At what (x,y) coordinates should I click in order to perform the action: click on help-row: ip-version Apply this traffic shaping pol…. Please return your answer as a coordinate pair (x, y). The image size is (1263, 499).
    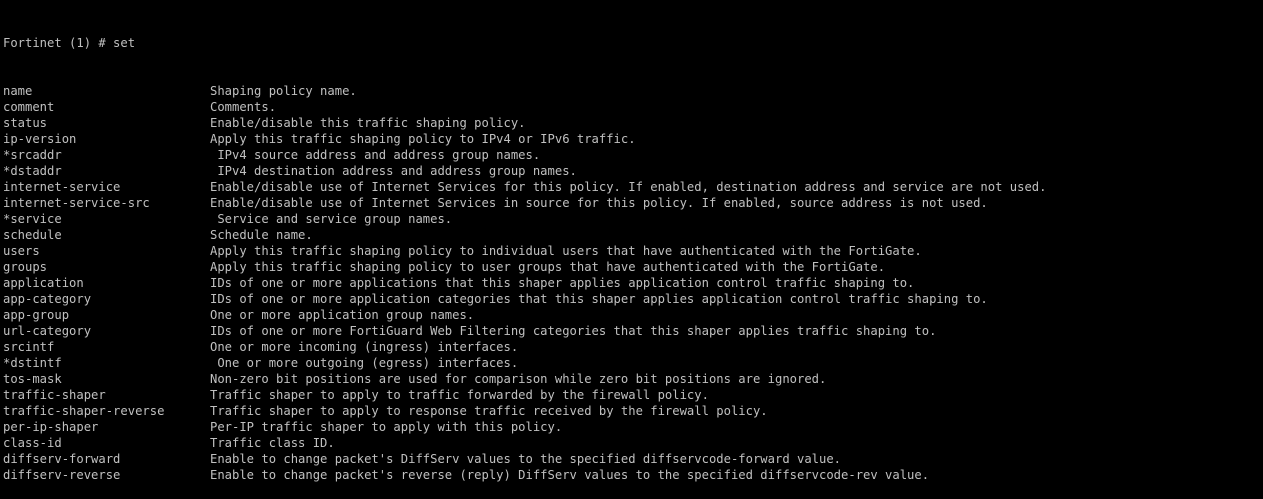
    Looking at the image, I should click on (633, 139).